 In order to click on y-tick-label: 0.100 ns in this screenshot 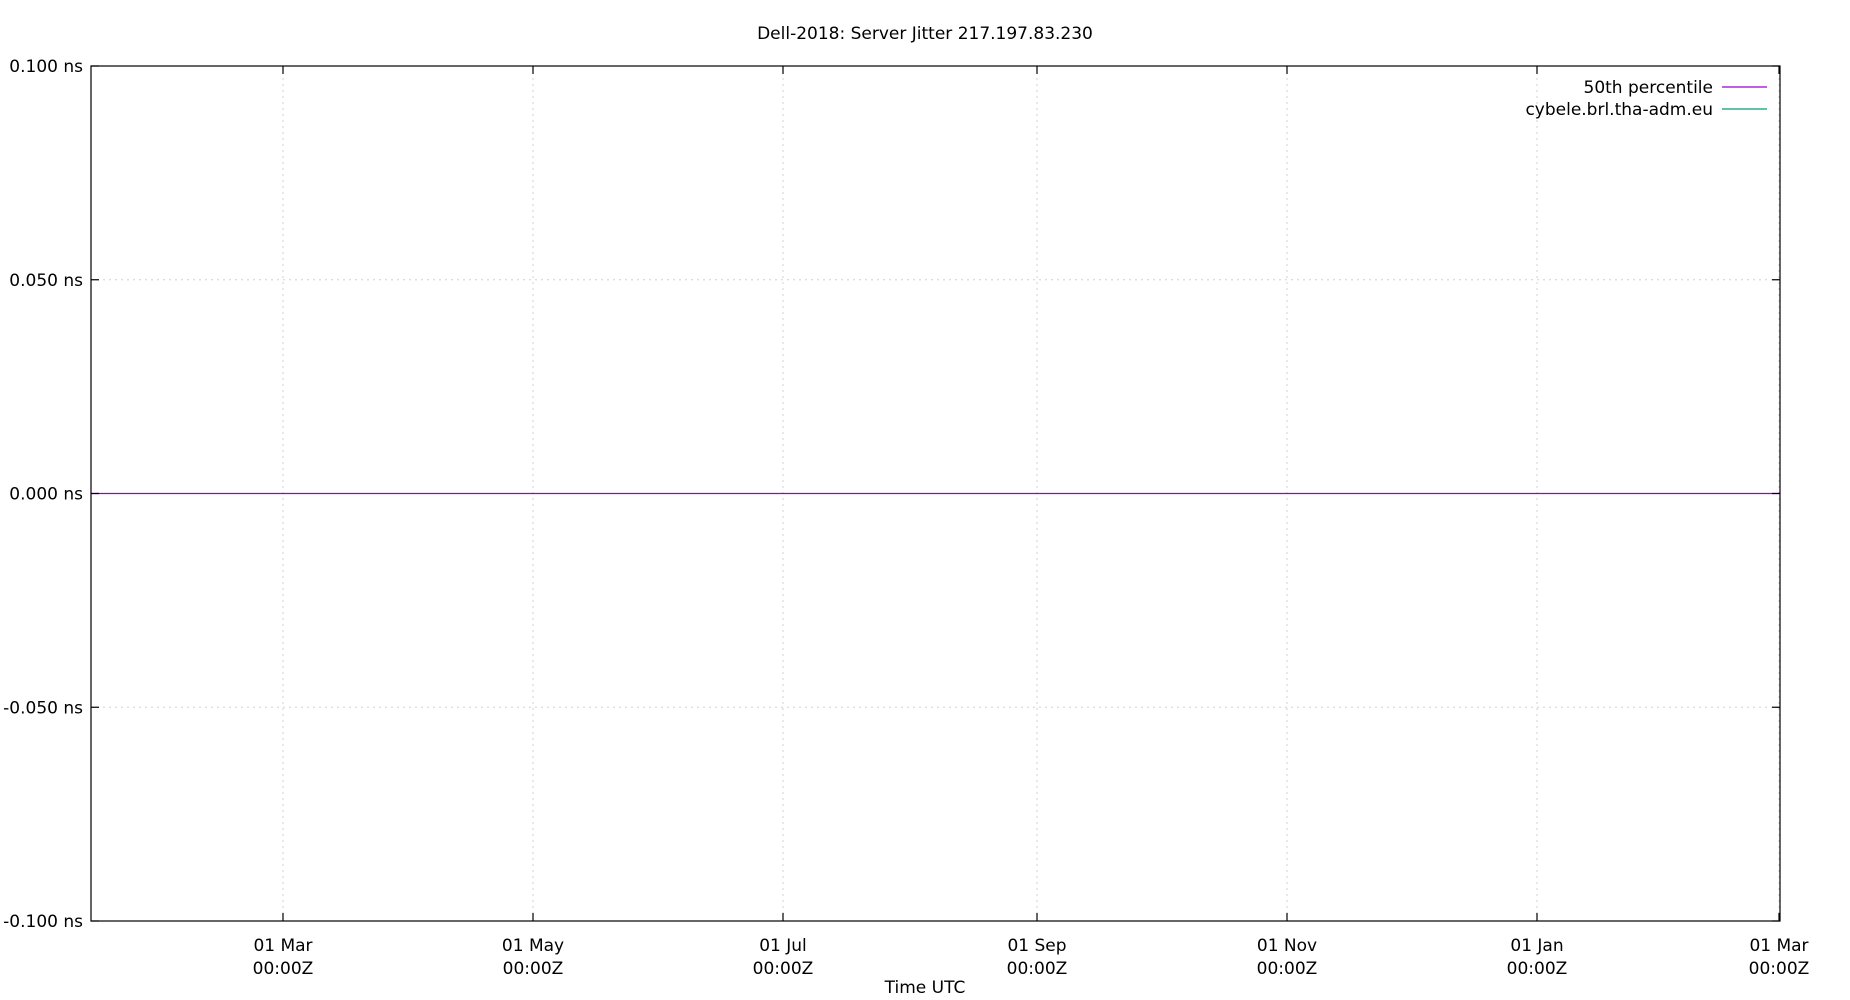, I will do `click(46, 67)`.